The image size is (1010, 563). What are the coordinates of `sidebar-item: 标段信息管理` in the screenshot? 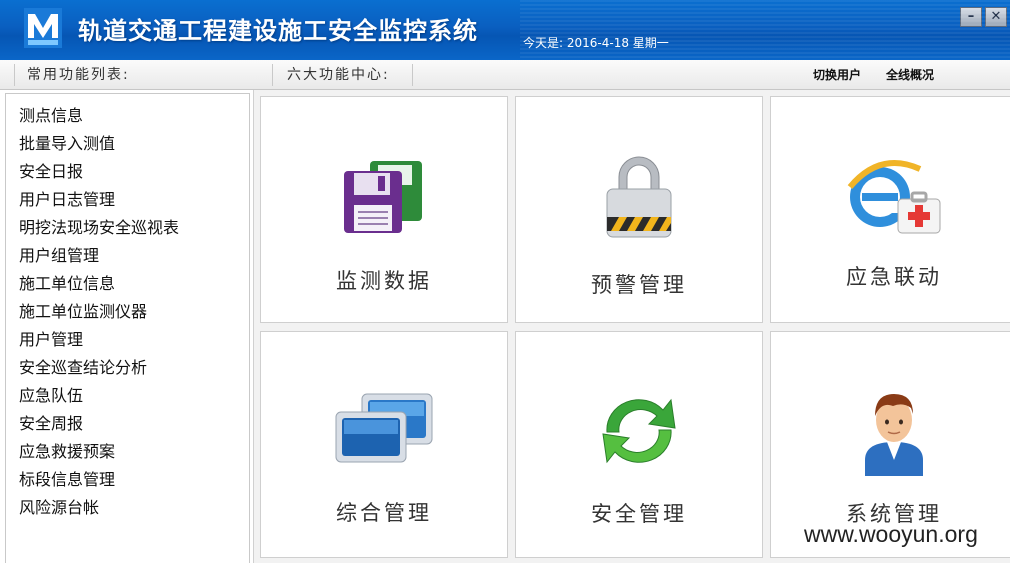 It's located at (127, 482).